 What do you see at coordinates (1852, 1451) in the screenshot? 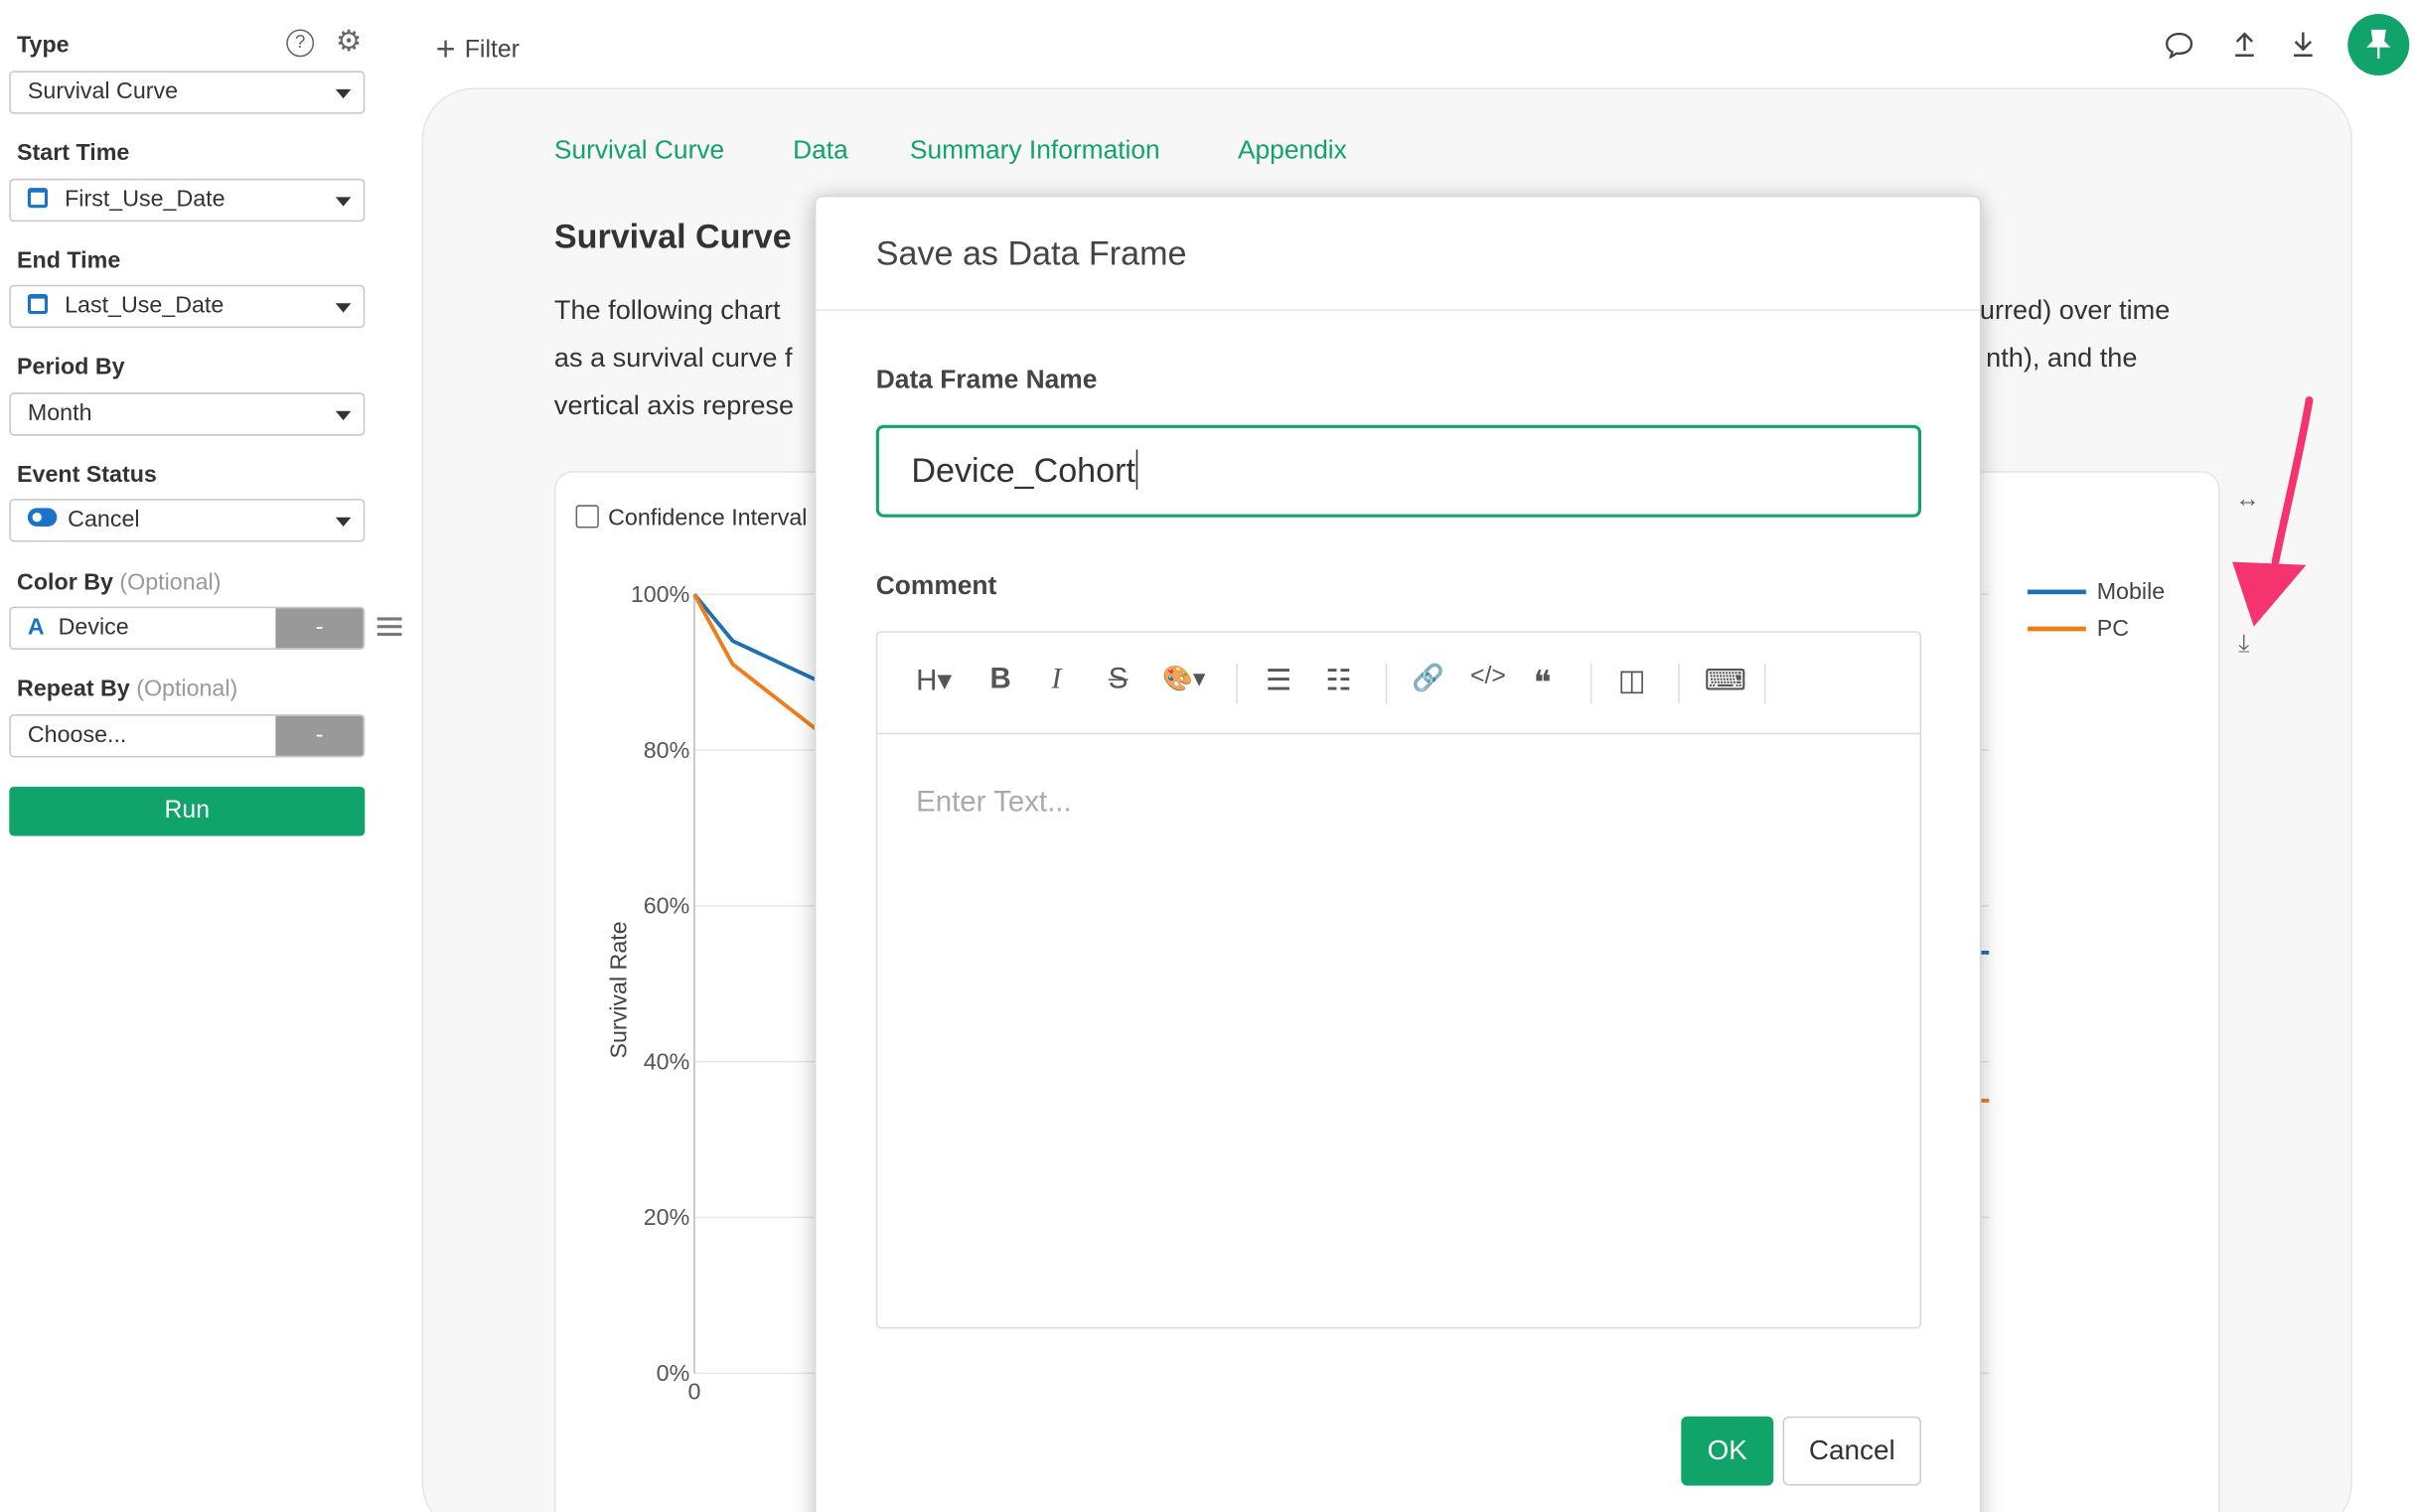
I see `cancel-button: Cancel` at bounding box center [1852, 1451].